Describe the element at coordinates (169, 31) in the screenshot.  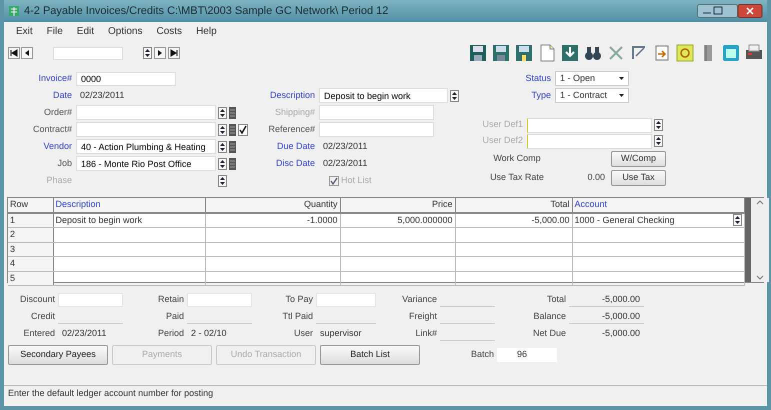
I see `menu-item: Costs` at that location.